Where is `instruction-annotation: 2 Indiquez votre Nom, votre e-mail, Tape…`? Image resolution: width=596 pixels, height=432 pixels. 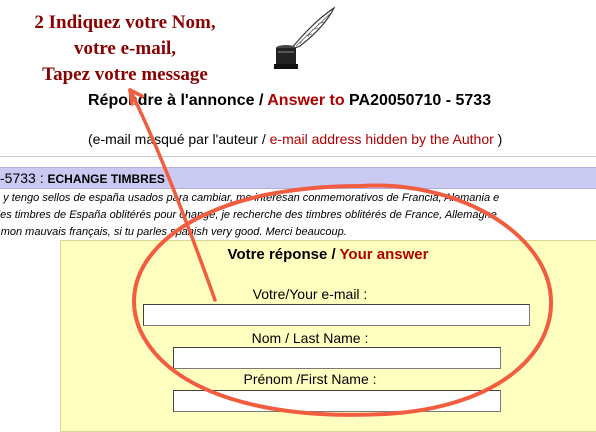 instruction-annotation: 2 Indiquez votre Nom, votre e-mail, Tape… is located at coordinates (125, 49).